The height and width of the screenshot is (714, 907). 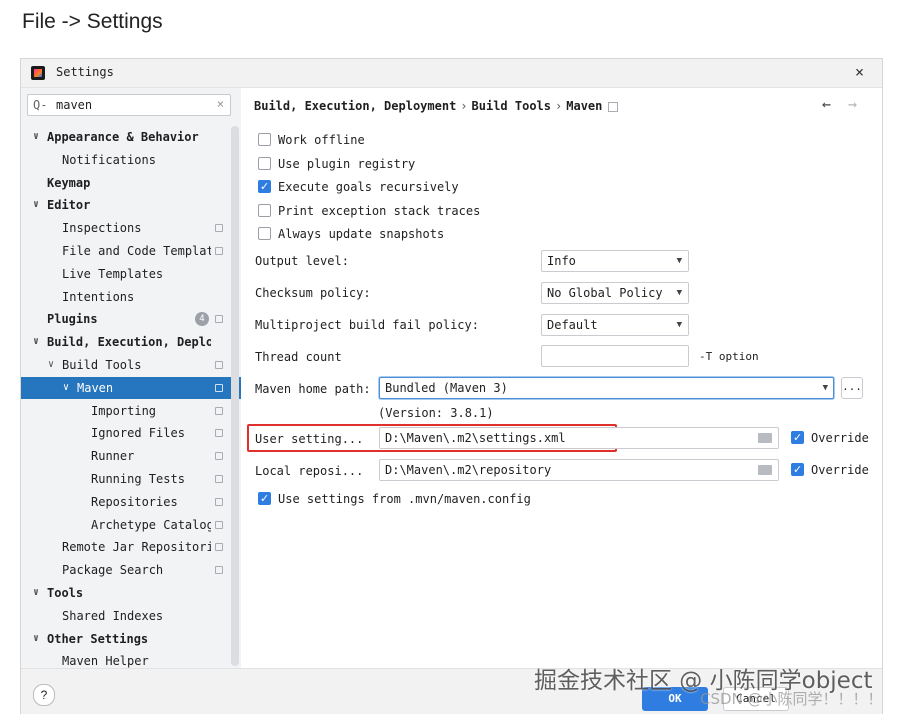 I want to click on sidebar-item-keymap: Keymap, so click(x=131, y=183).